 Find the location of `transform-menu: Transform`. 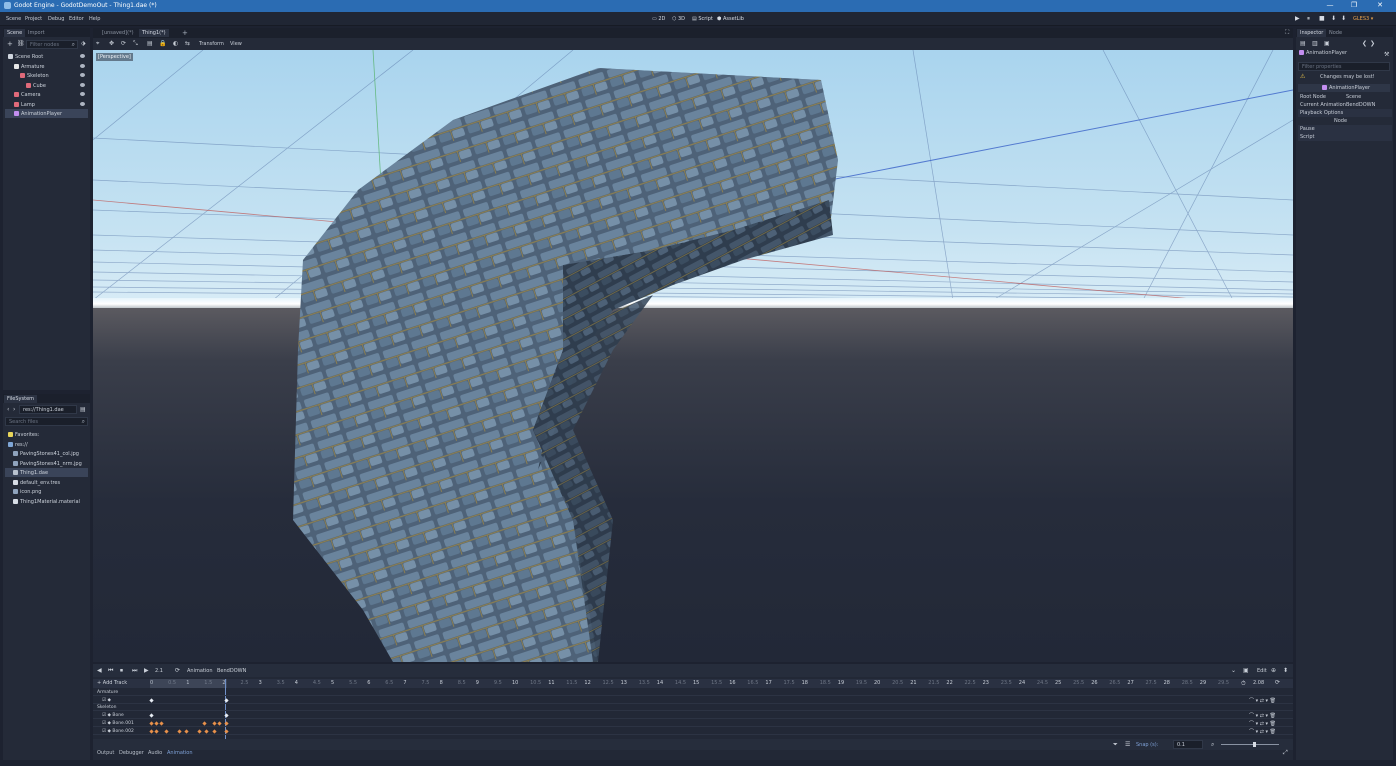

transform-menu: Transform is located at coordinates (211, 44).